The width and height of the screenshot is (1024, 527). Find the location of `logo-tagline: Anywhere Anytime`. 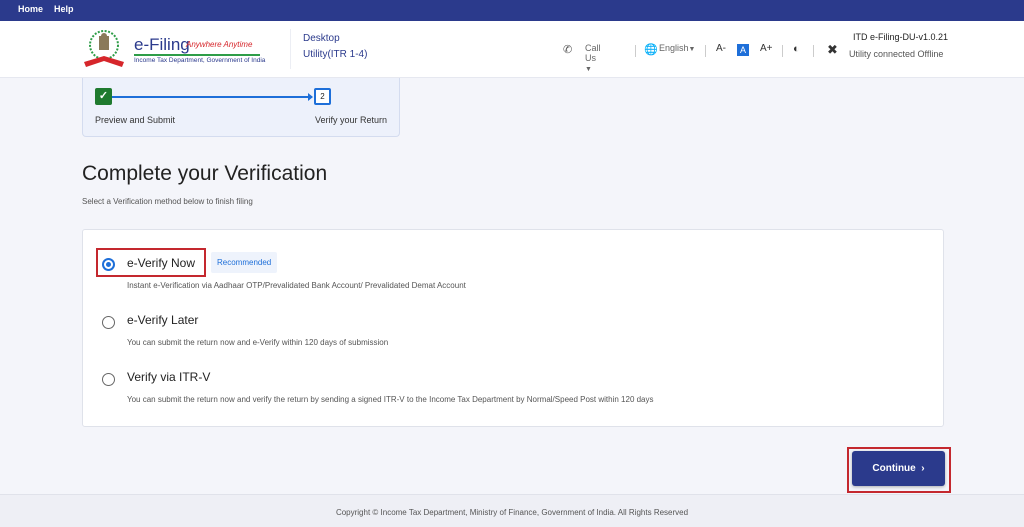

logo-tagline: Anywhere Anytime is located at coordinates (219, 44).